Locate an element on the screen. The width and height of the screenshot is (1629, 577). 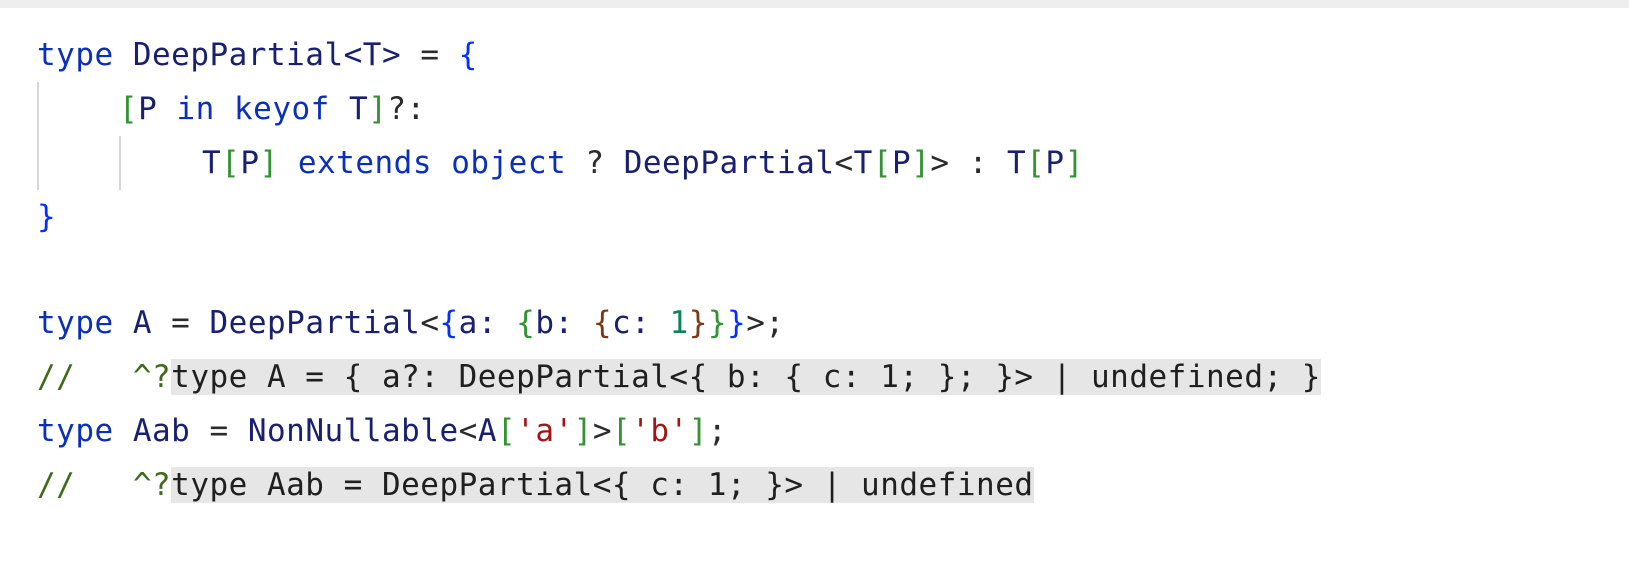
string-literal: 'b' is located at coordinates (660, 431).